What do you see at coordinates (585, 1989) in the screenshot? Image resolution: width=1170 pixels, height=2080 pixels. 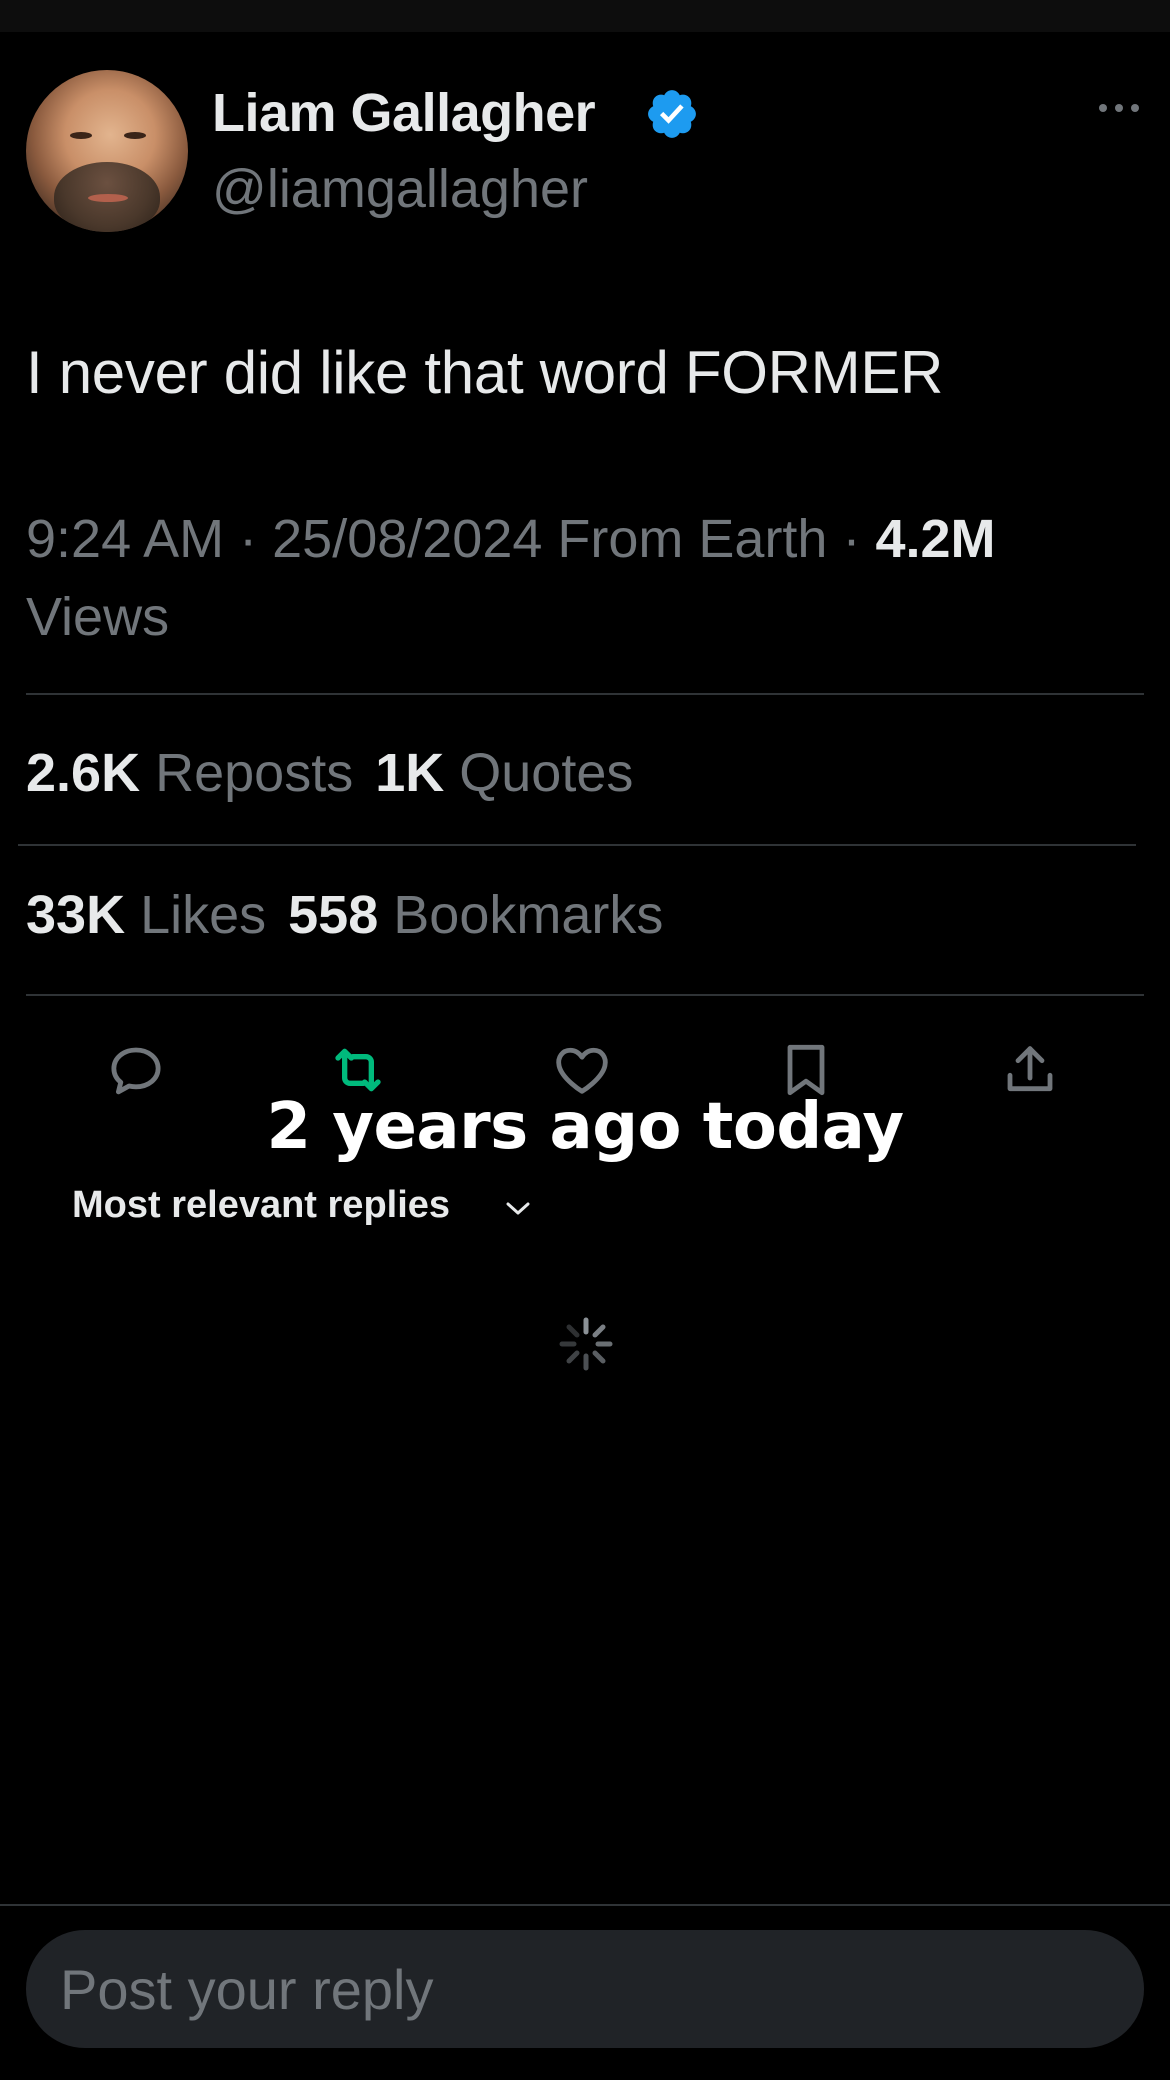 I see `reply-input` at bounding box center [585, 1989].